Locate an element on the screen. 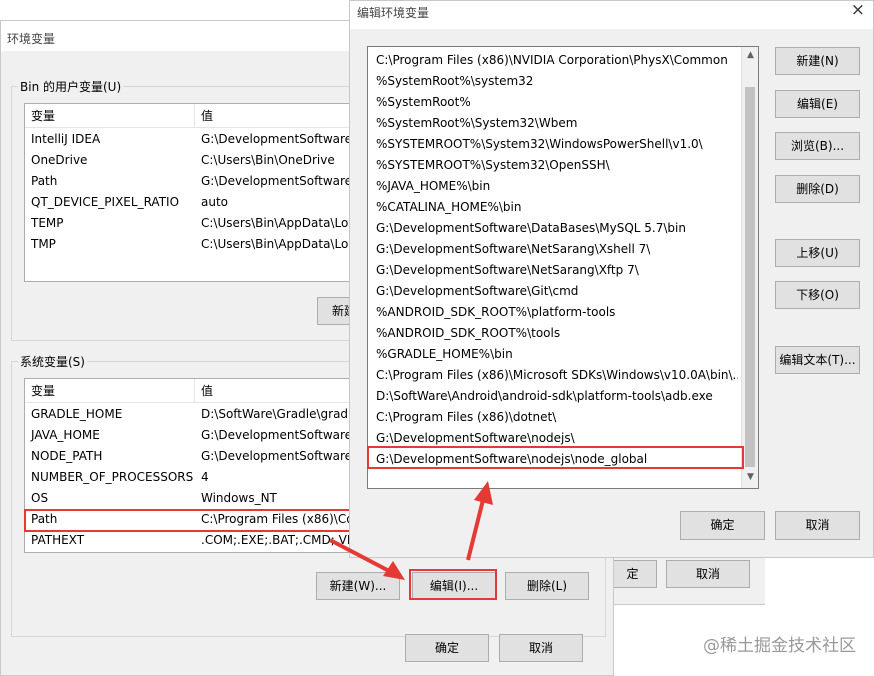  path-list-item: %ANDROID_SDK_ROOT%\platform-tools is located at coordinates (554, 312).